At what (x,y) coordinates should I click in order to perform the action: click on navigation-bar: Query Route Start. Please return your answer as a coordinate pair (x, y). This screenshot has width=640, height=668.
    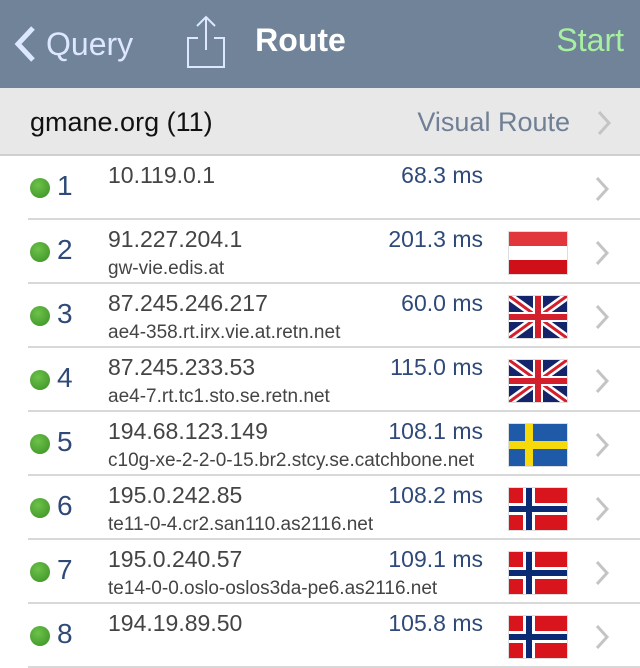
    Looking at the image, I should click on (320, 44).